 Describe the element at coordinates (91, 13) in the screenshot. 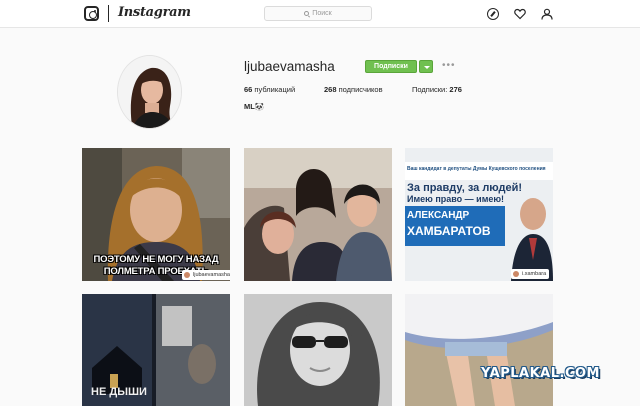

I see `instagram-camera-icon` at that location.